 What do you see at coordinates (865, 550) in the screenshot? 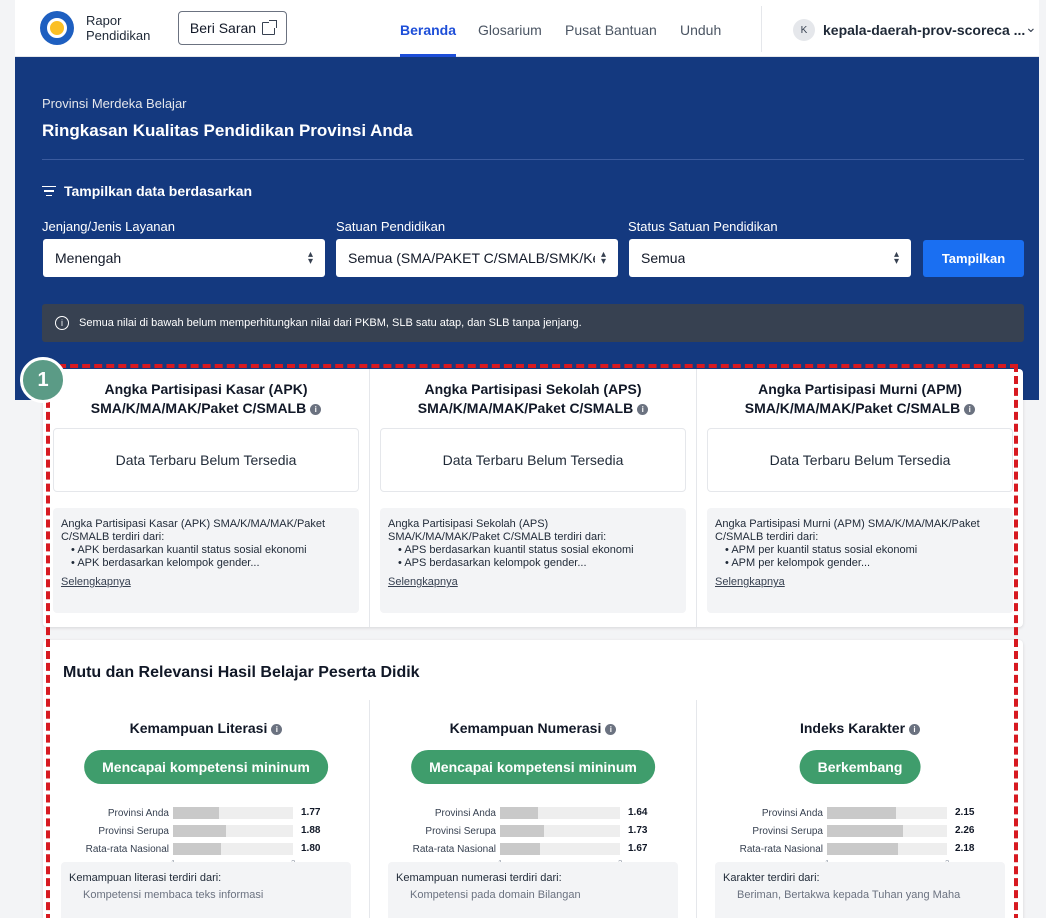
I see `list-item: APM per kuantil status sosial ekonomi` at bounding box center [865, 550].